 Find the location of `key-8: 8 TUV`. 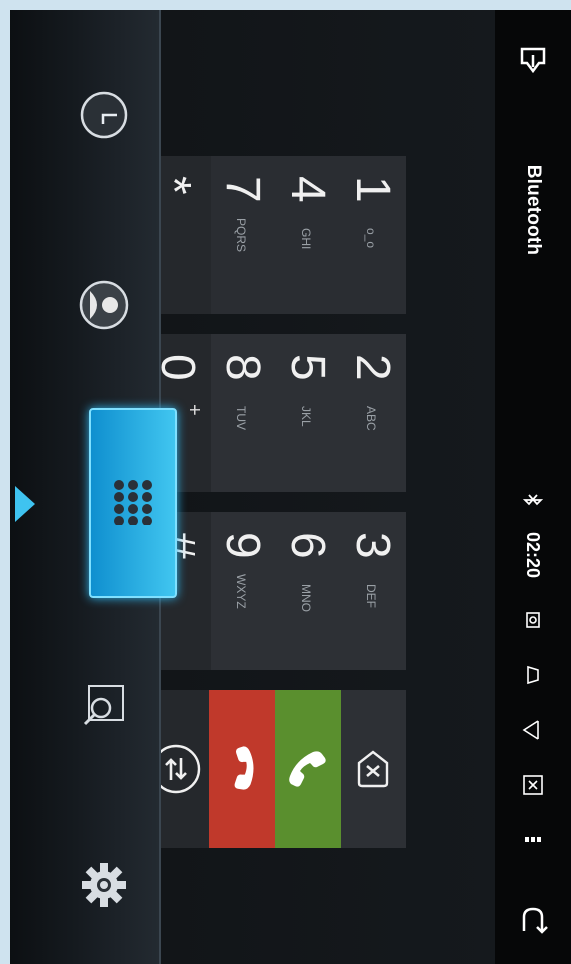

key-8: 8 TUV is located at coordinates (243, 413).